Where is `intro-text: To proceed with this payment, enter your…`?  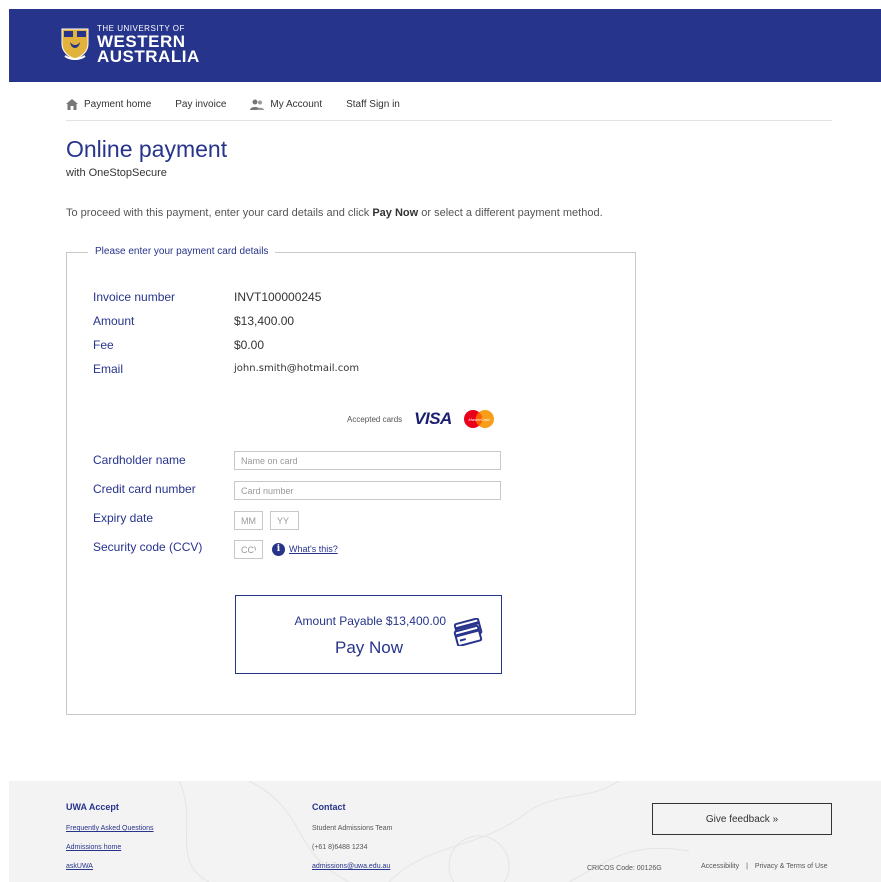 intro-text: To proceed with this payment, enter your… is located at coordinates (334, 213).